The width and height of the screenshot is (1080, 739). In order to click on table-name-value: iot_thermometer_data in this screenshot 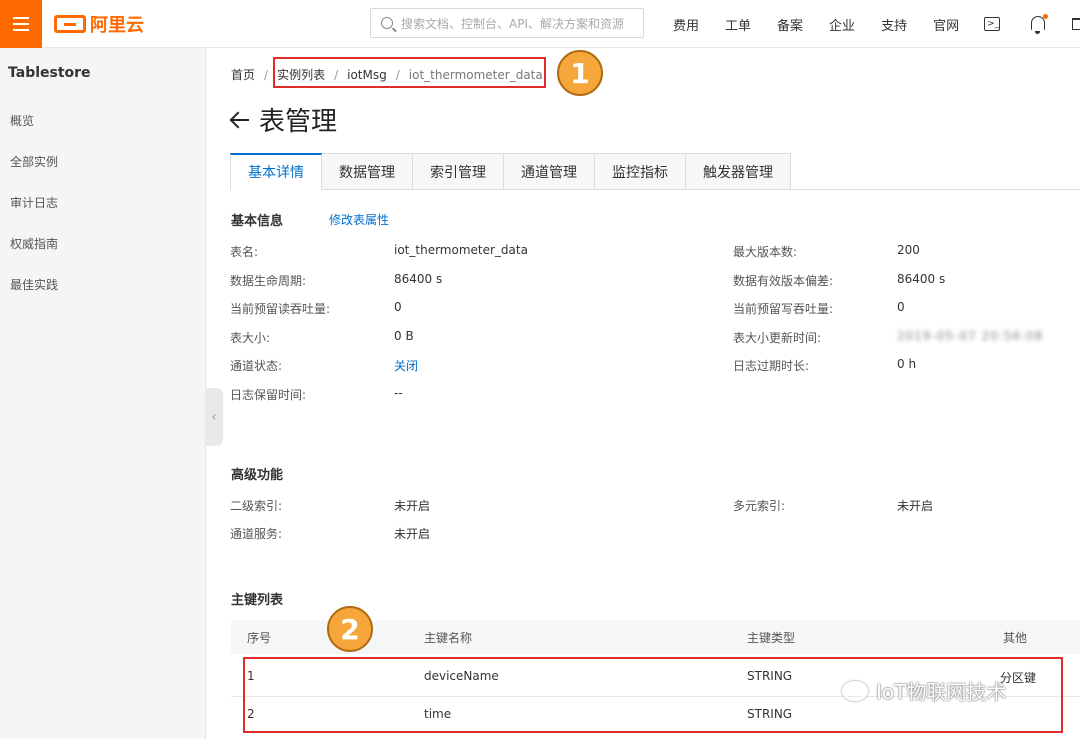, I will do `click(461, 250)`.